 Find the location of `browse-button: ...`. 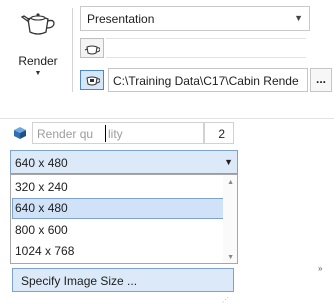

browse-button: ... is located at coordinates (321, 80).